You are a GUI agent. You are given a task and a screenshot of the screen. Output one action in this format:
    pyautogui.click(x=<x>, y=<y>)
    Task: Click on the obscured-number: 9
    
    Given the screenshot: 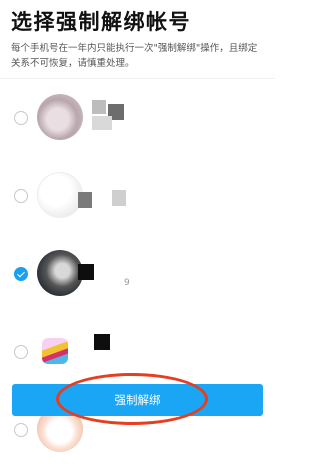 What is the action you would take?
    pyautogui.click(x=127, y=283)
    